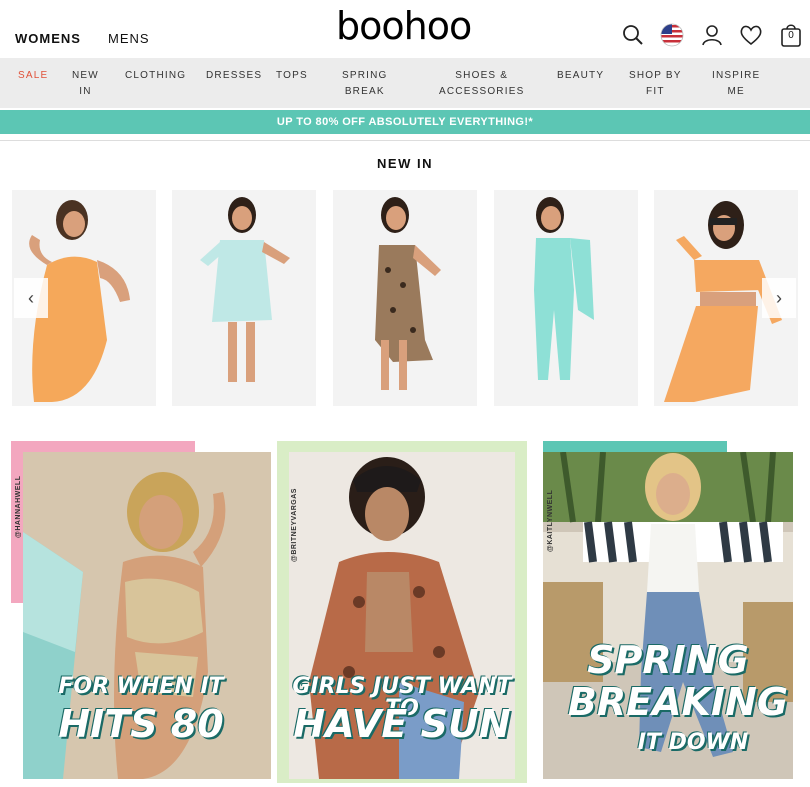 This screenshot has height=787, width=810. Describe the element at coordinates (712, 35) in the screenshot. I see `account-icon` at that location.